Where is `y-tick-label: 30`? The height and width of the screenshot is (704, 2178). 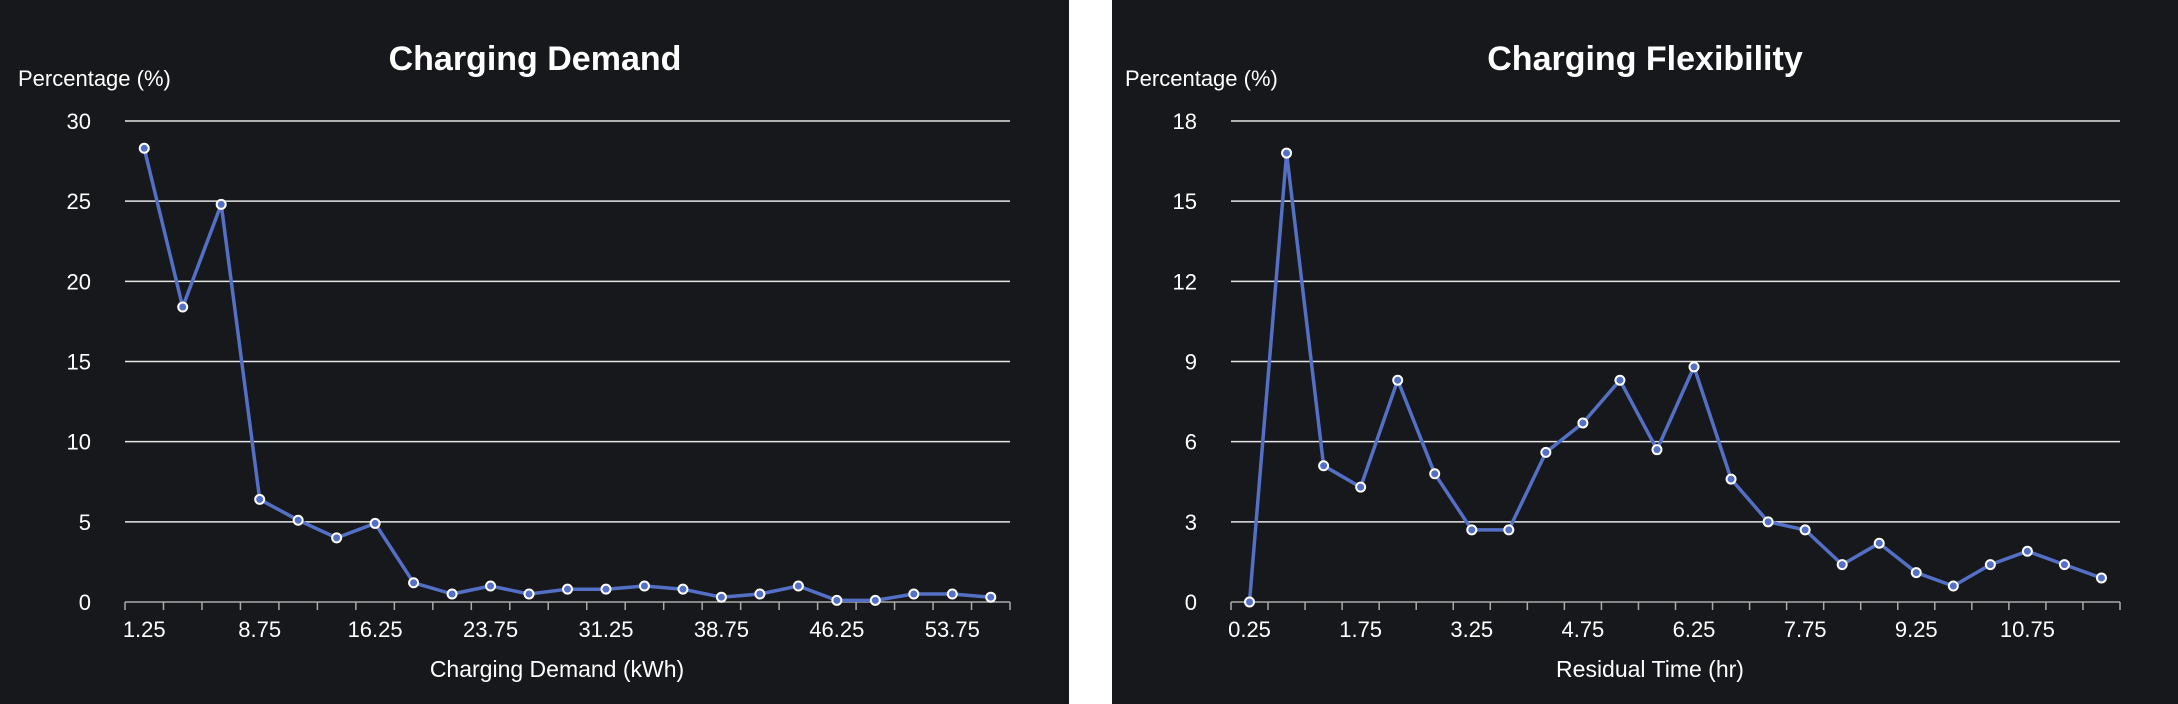
y-tick-label: 30 is located at coordinates (79, 121).